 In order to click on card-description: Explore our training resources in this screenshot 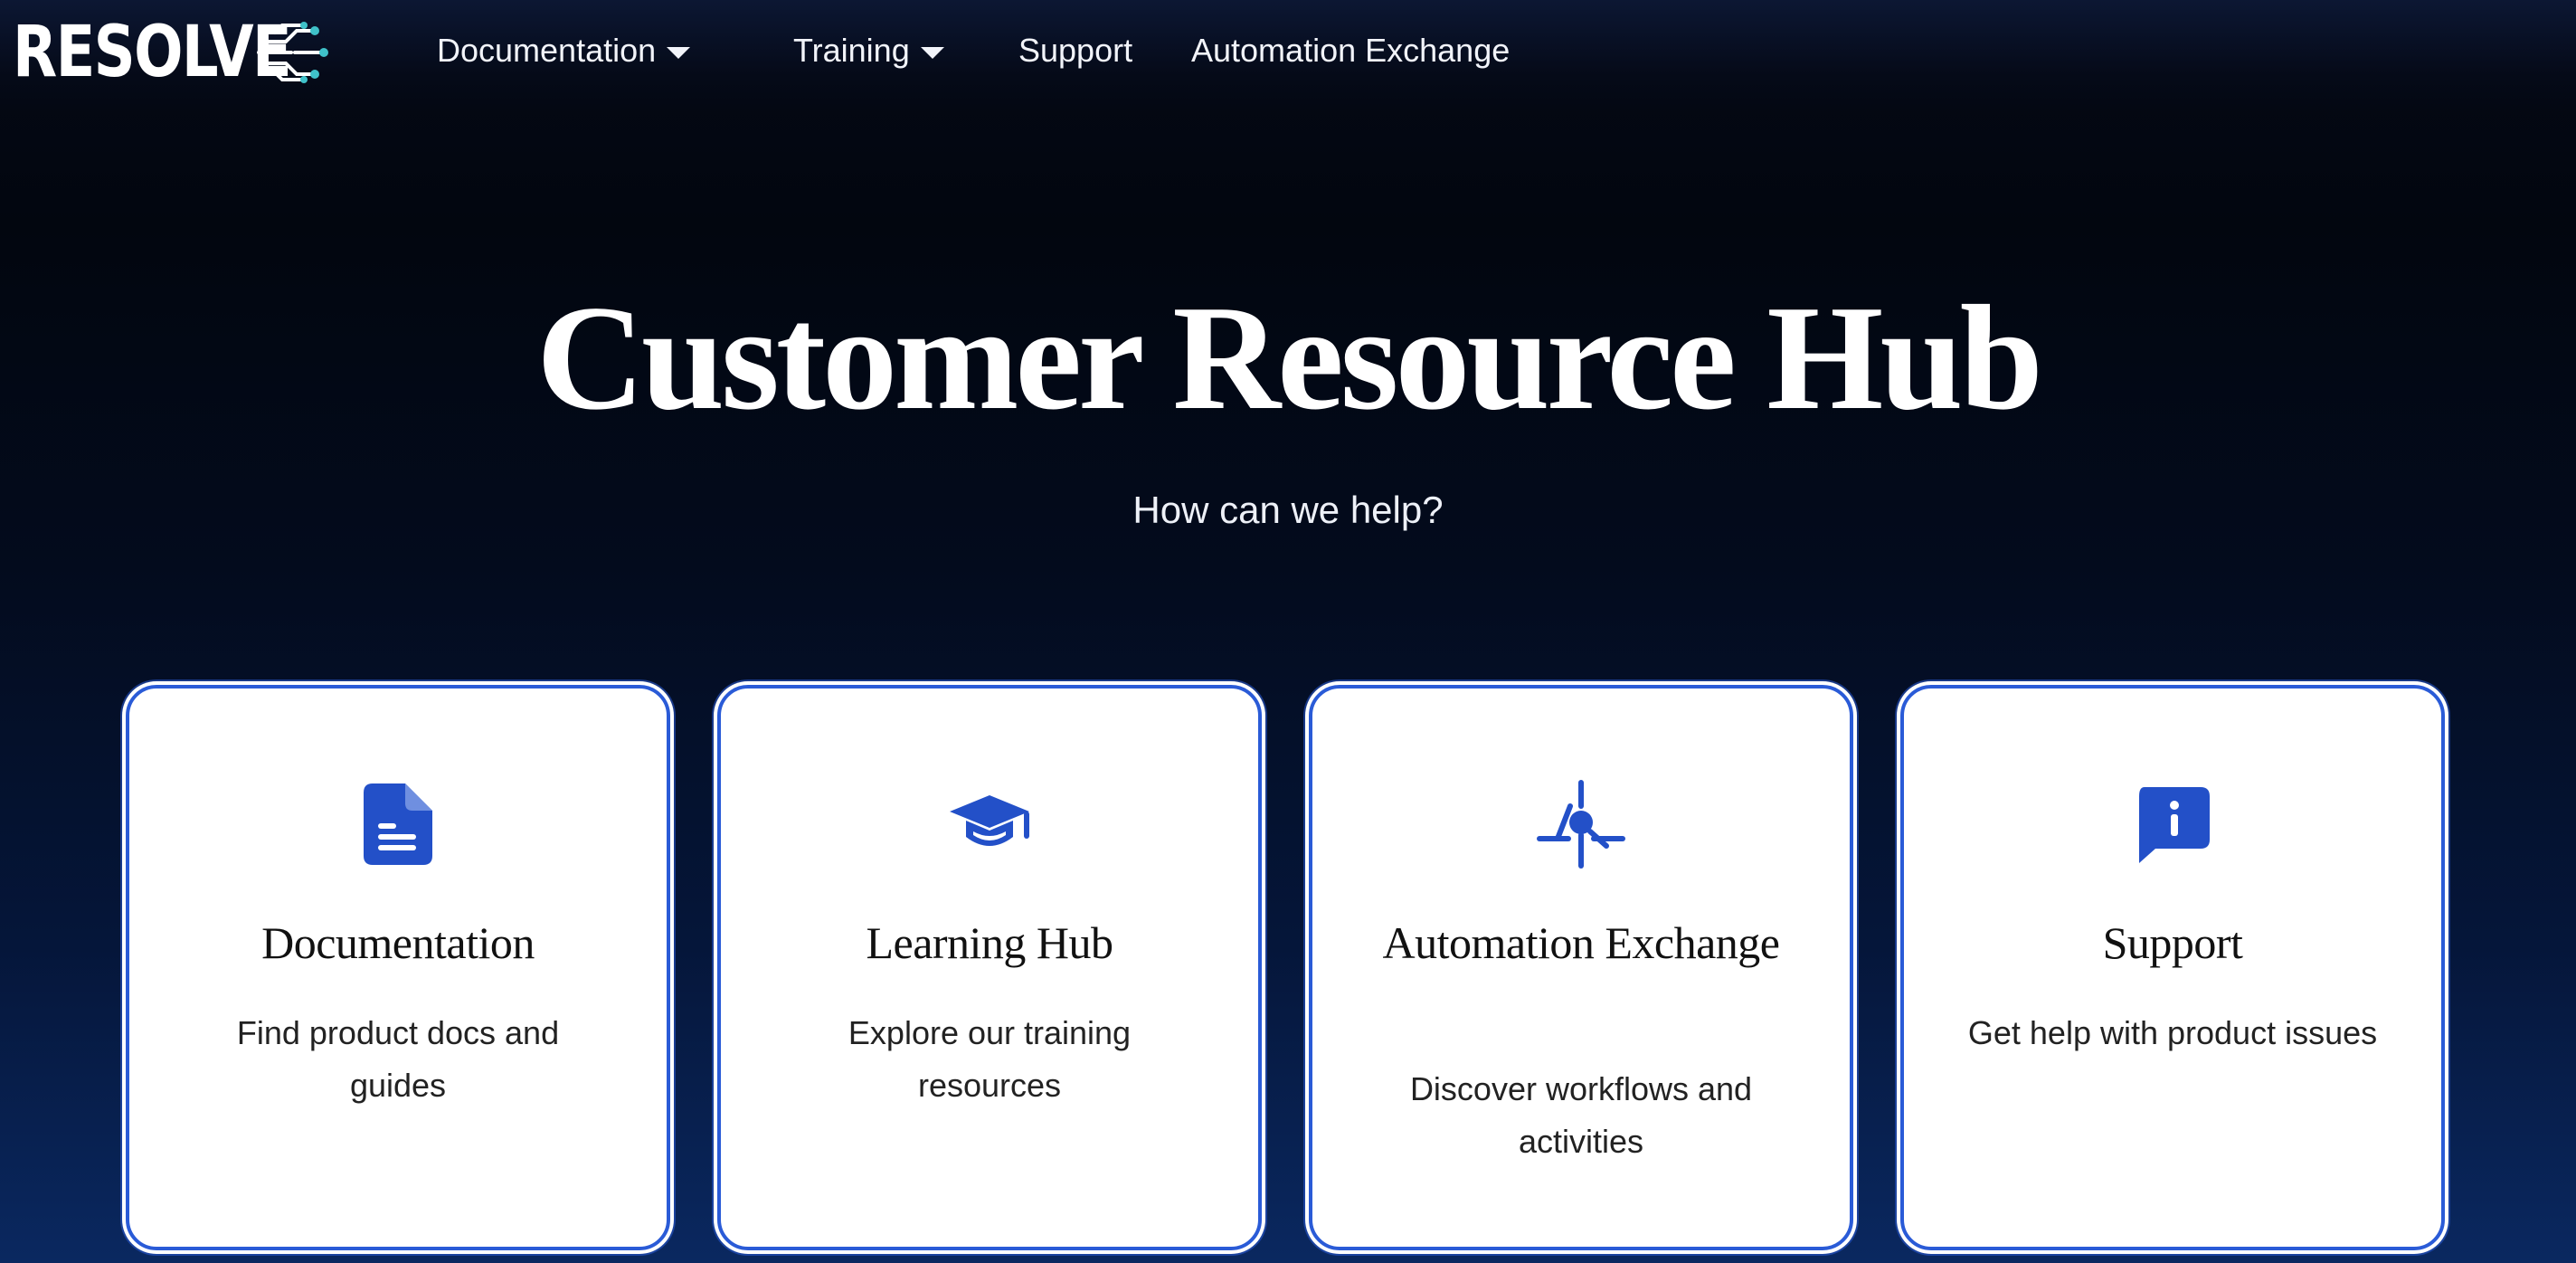, I will do `click(990, 1059)`.